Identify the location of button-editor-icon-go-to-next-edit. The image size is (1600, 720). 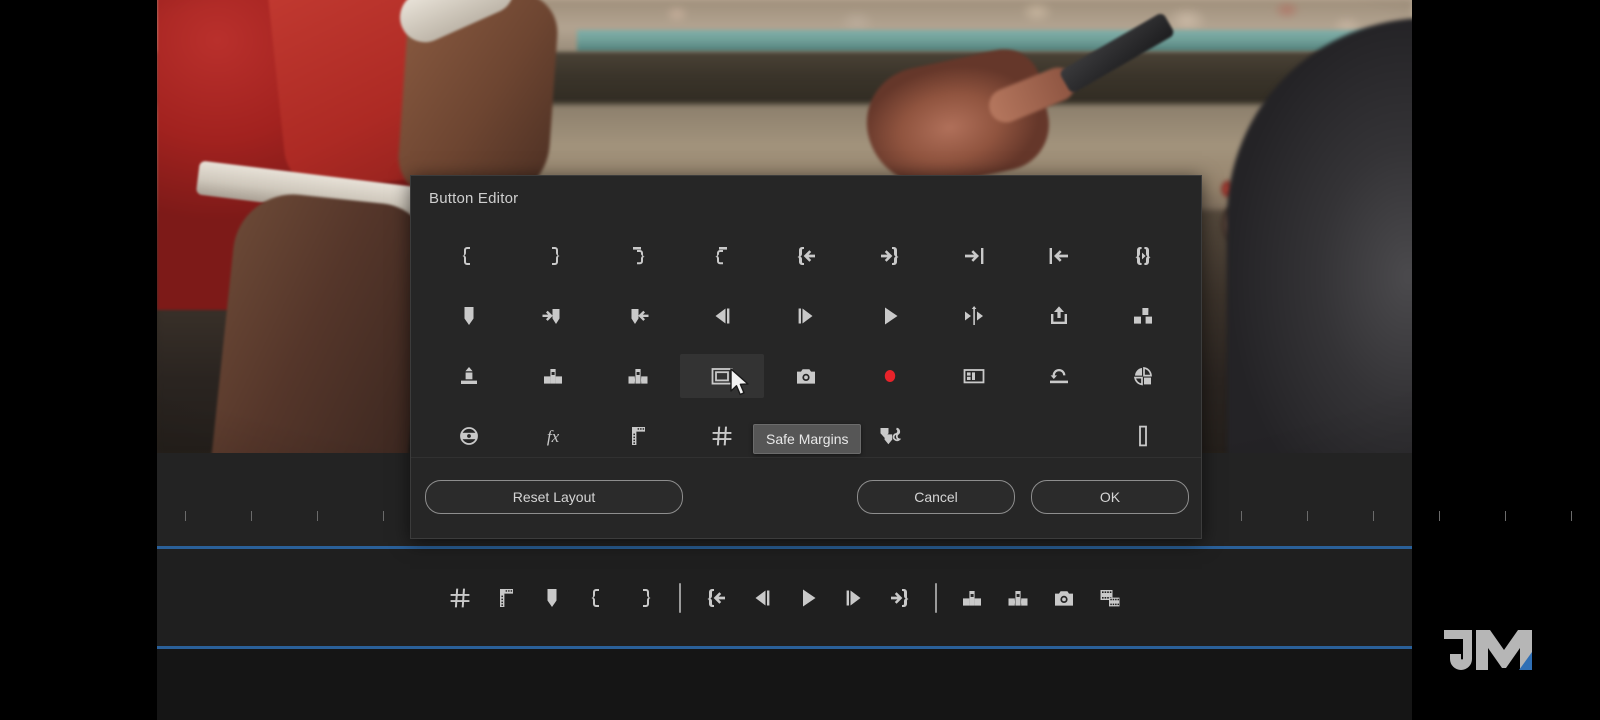
(974, 256).